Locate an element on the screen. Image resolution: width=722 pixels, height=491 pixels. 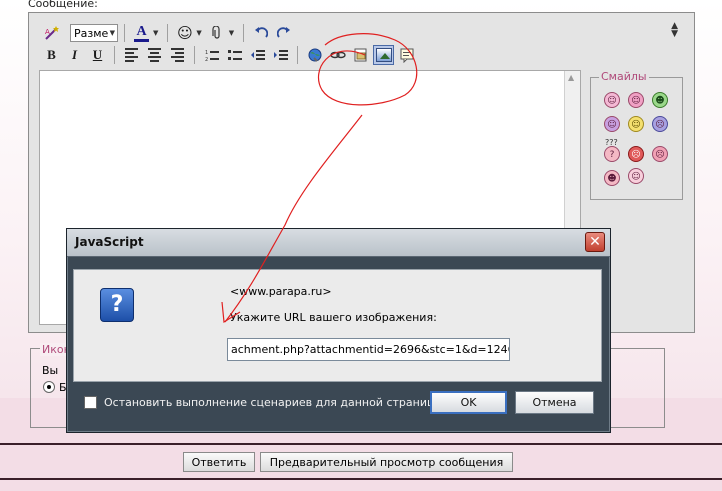
bold-button: B is located at coordinates (51, 55).